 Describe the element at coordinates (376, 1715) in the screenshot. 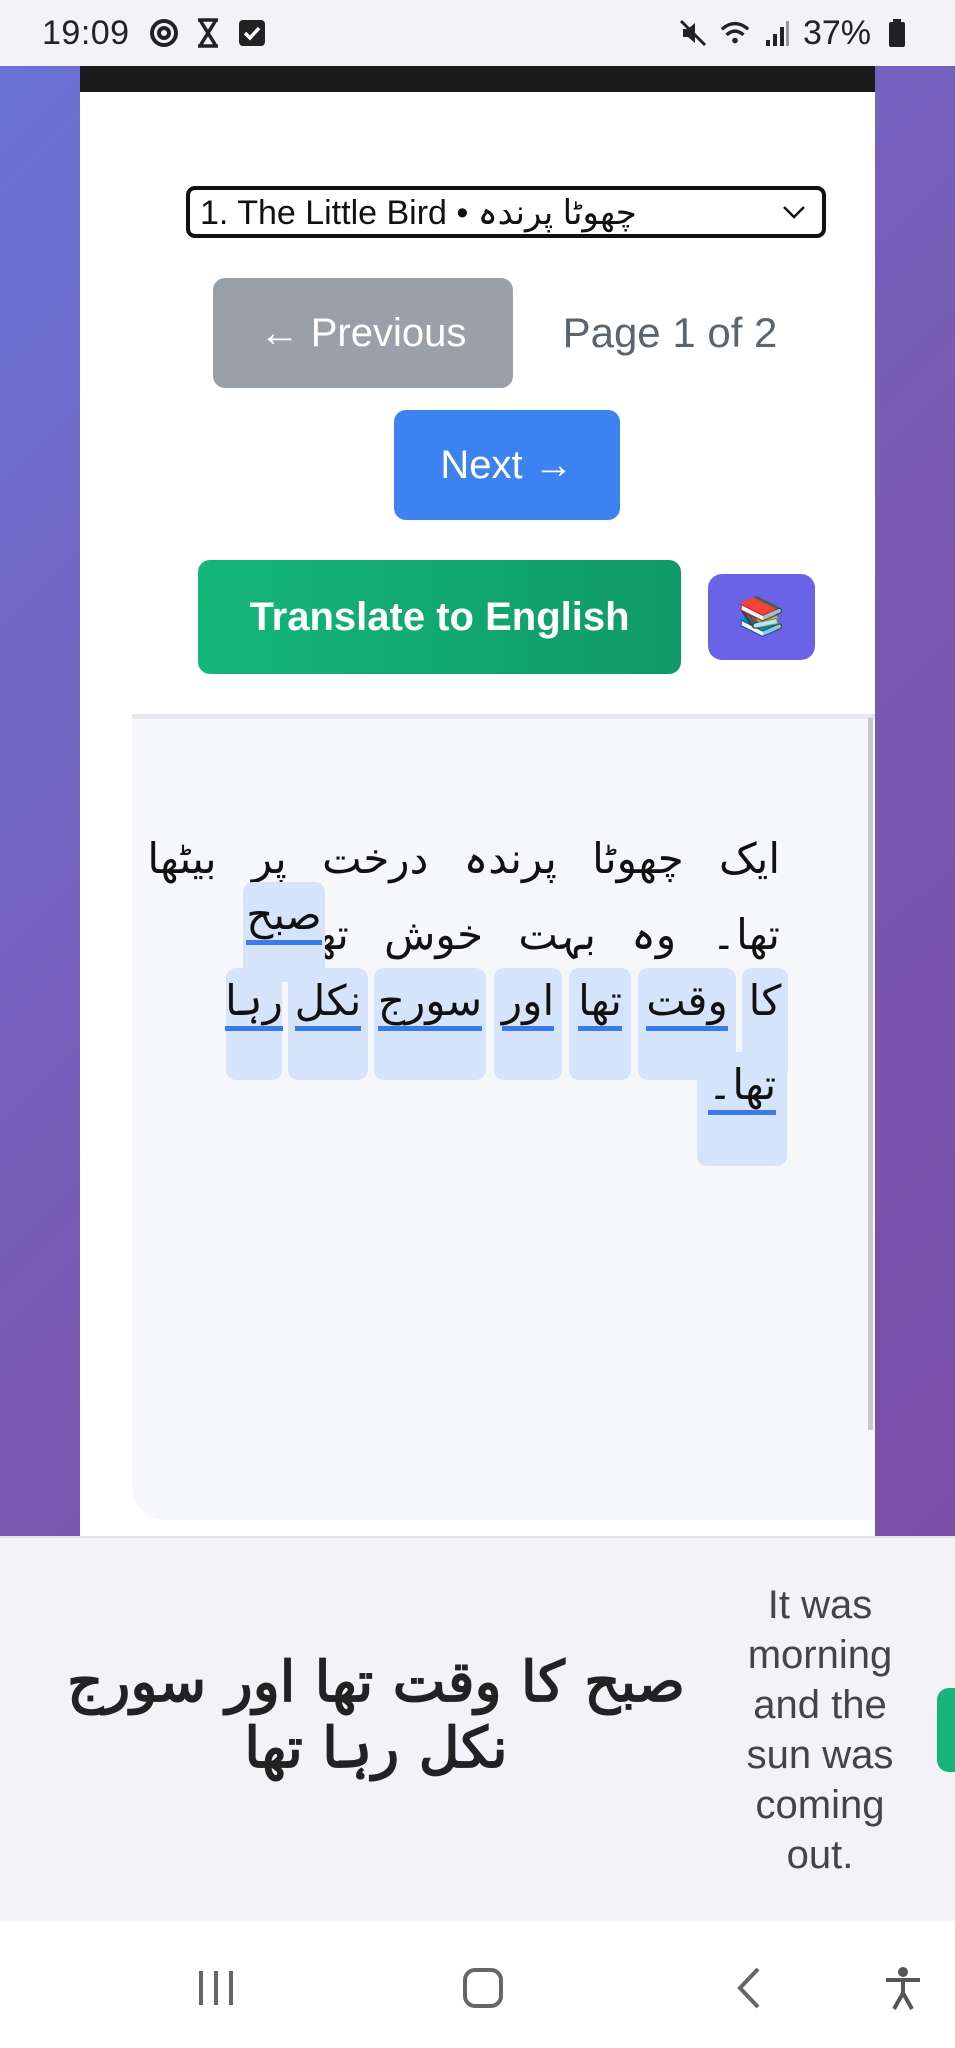

I see `translation-urdu: صبح کا وقت تھا اور سورج نکل رہا تھا` at that location.